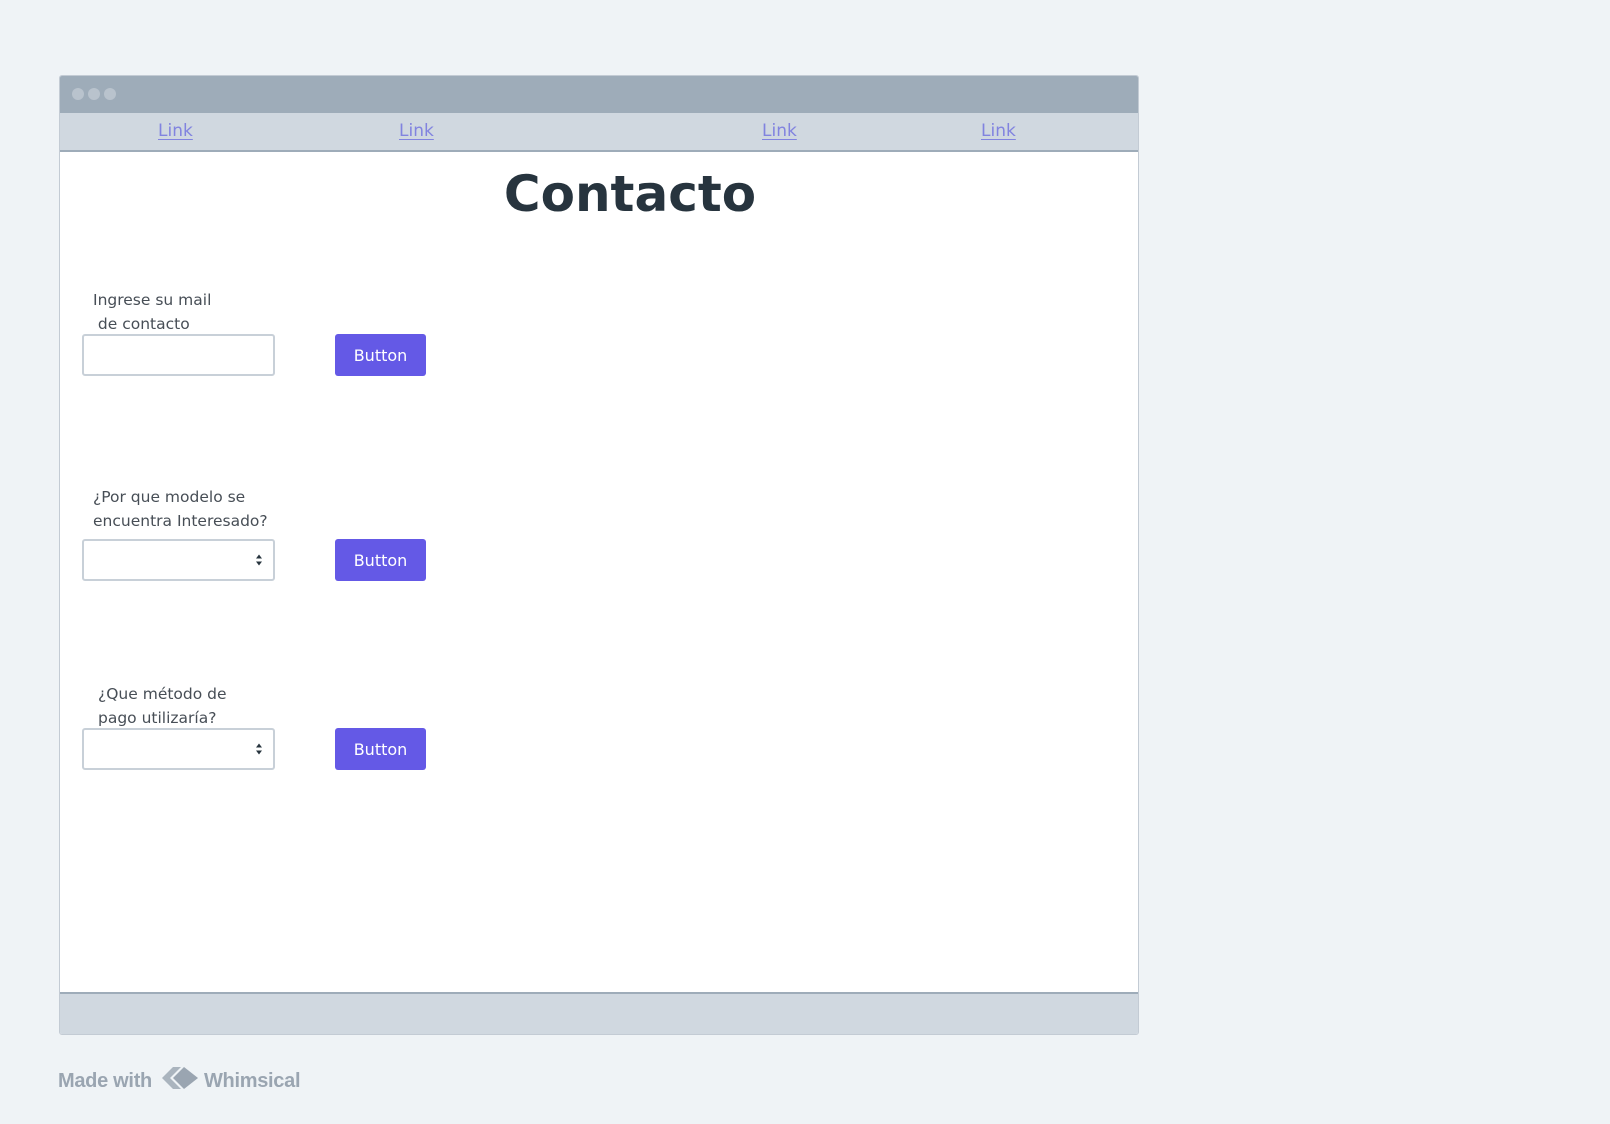  I want to click on email-label: Ingrese su mail de contacto, so click(152, 312).